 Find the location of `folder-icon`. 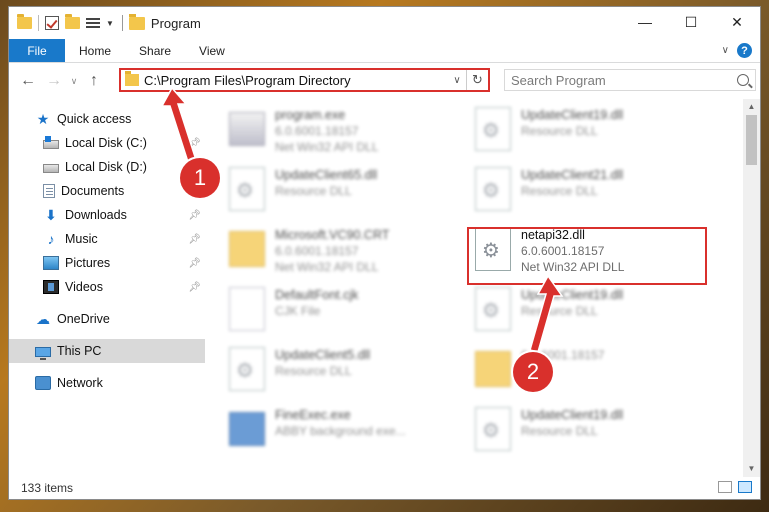

folder-icon is located at coordinates (24, 21).